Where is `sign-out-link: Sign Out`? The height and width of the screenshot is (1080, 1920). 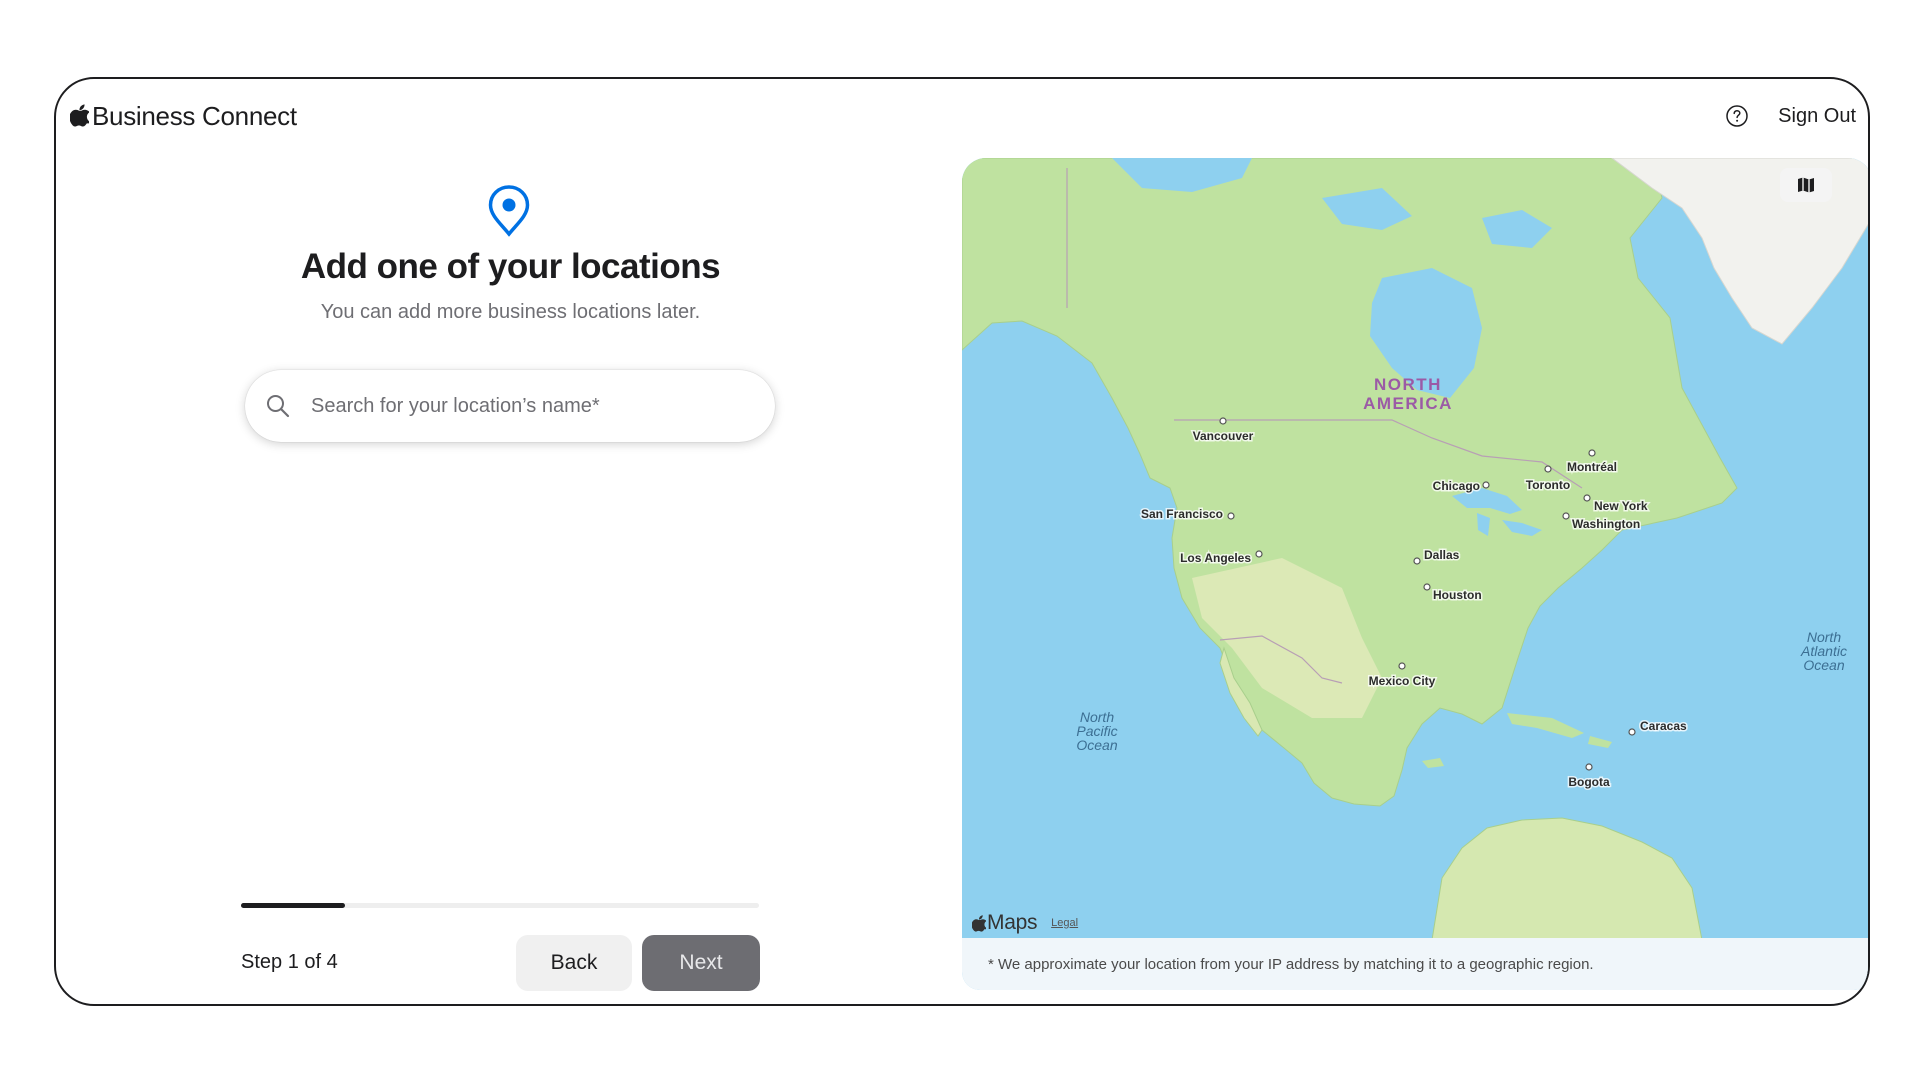
sign-out-link: Sign Out is located at coordinates (1817, 116).